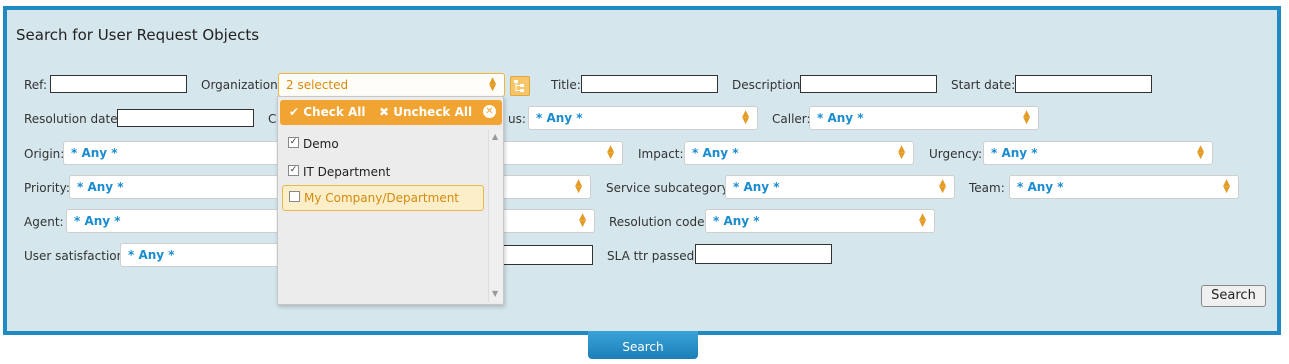 This screenshot has width=1289, height=364. Describe the element at coordinates (541, 255) in the screenshot. I see `hidden-field-input` at that location.